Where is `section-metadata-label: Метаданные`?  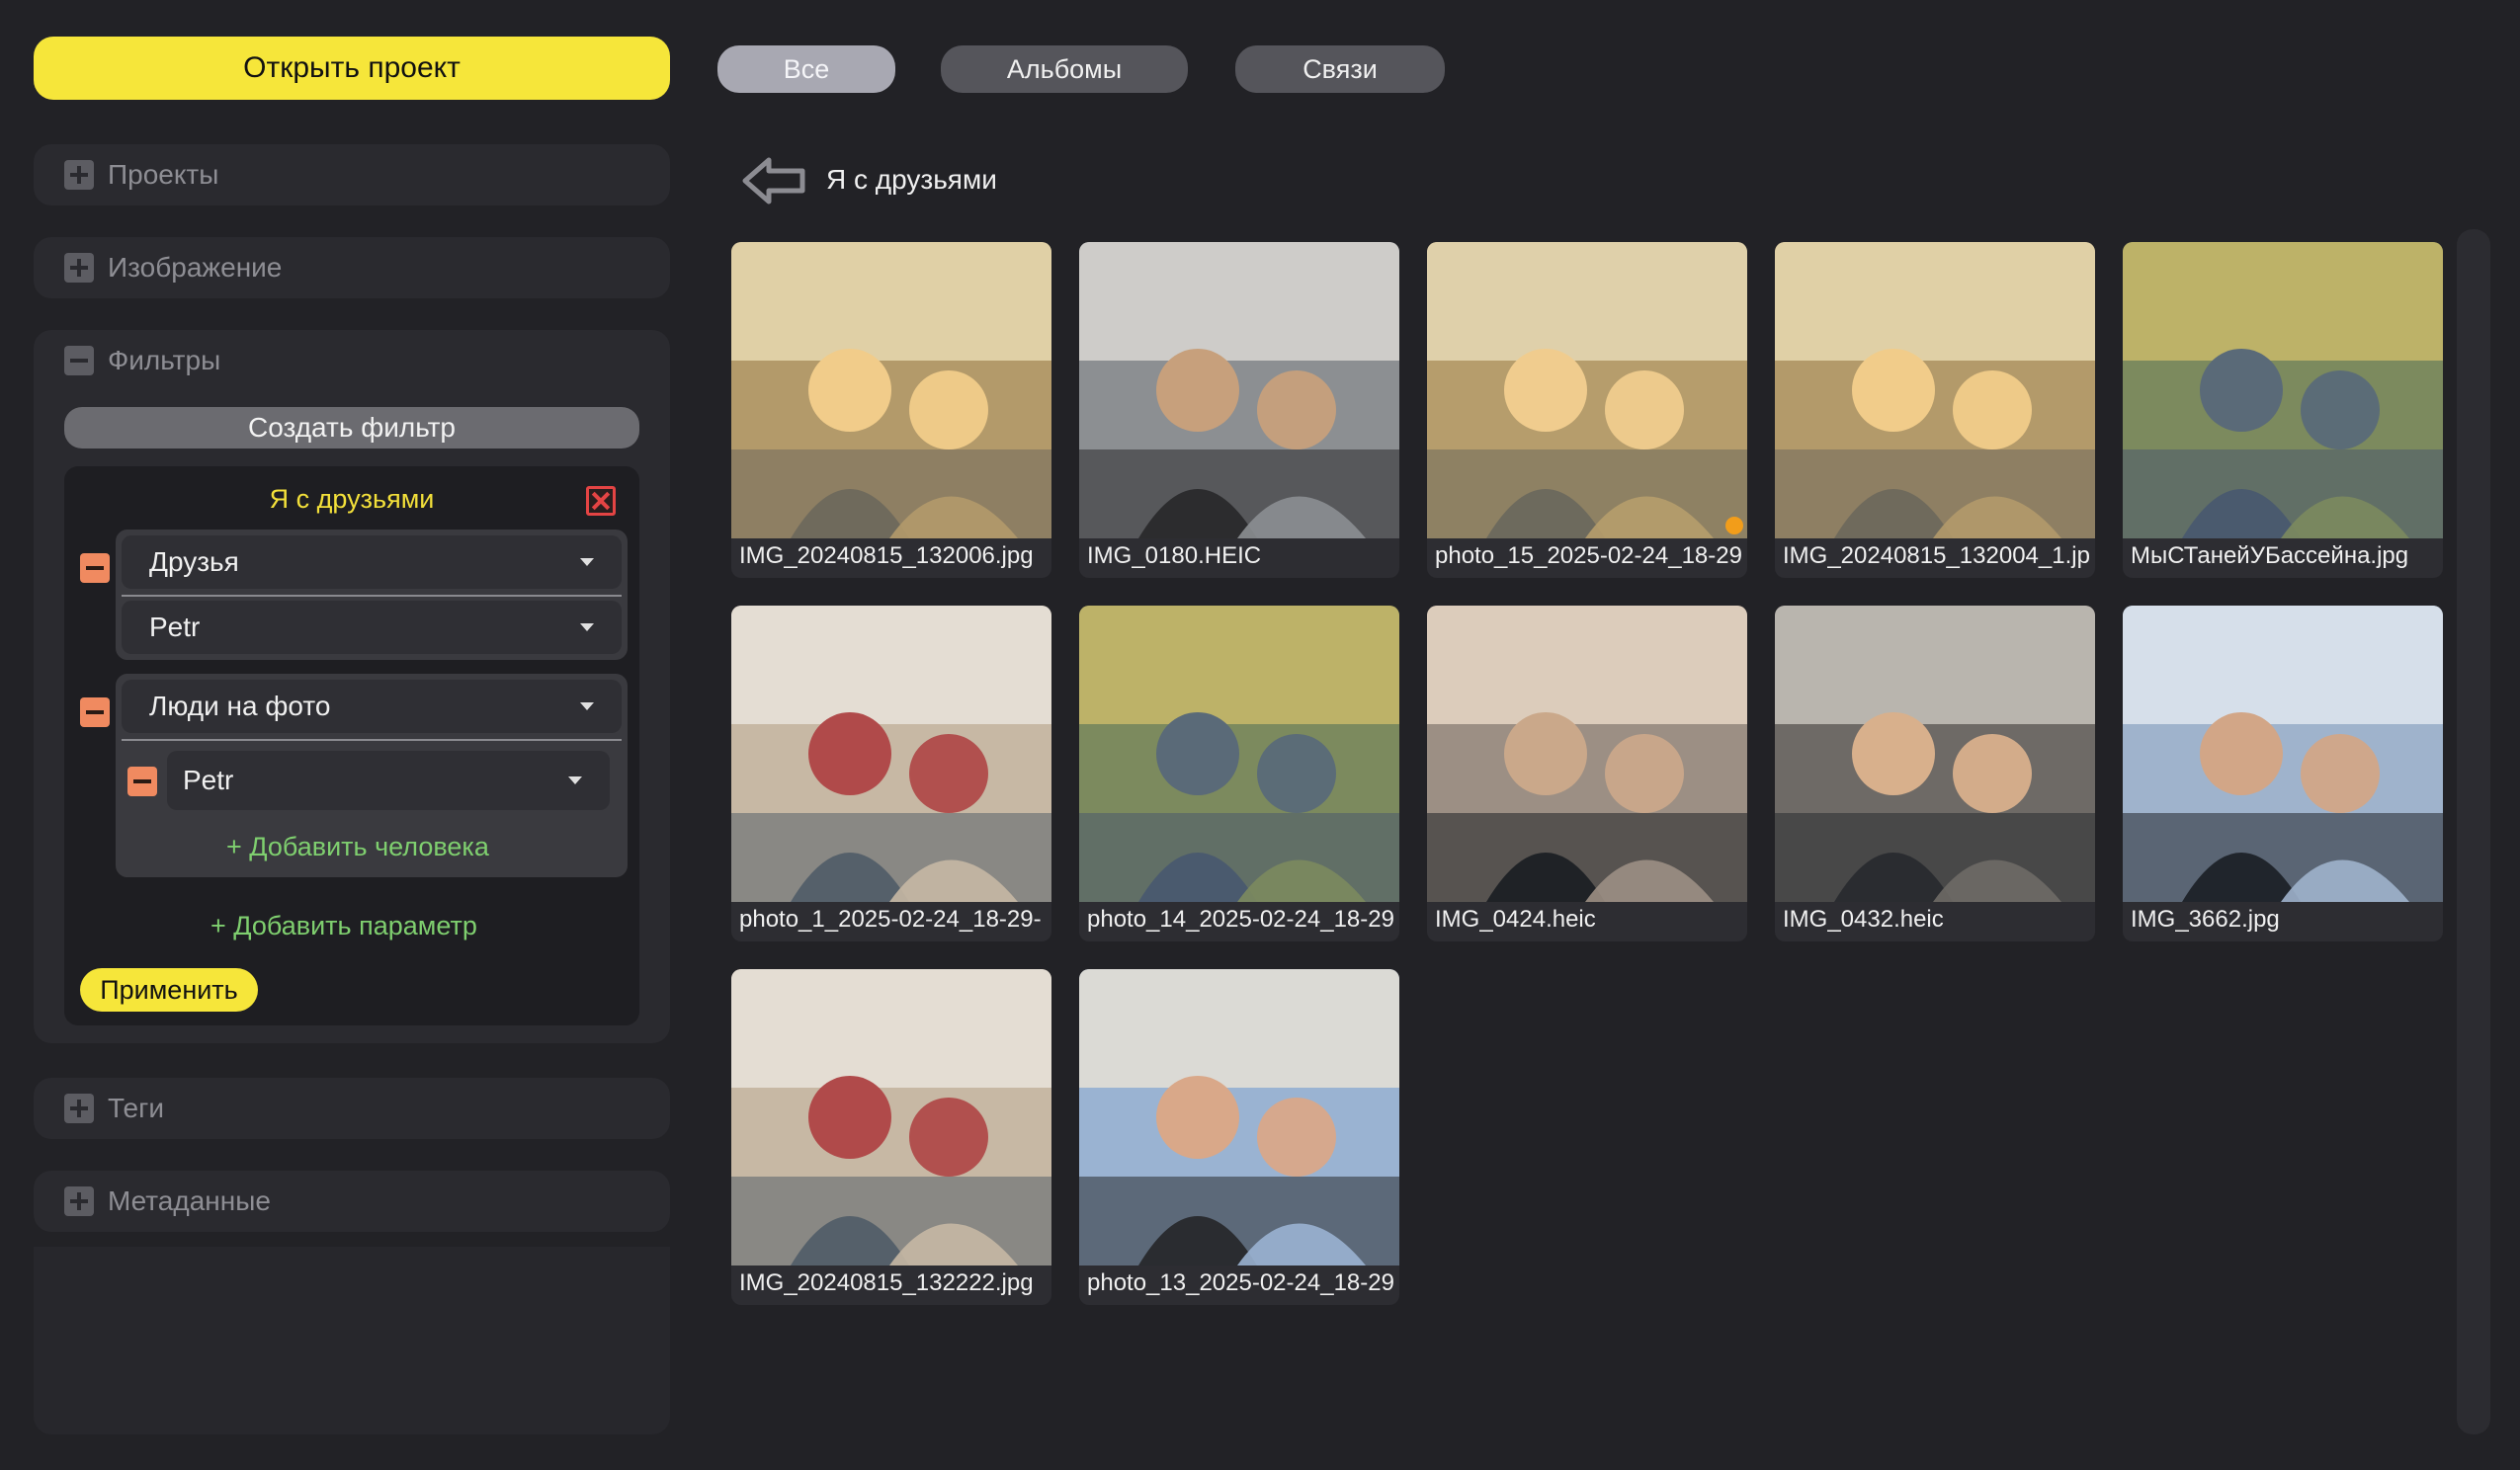 section-metadata-label: Метаданные is located at coordinates (189, 1200).